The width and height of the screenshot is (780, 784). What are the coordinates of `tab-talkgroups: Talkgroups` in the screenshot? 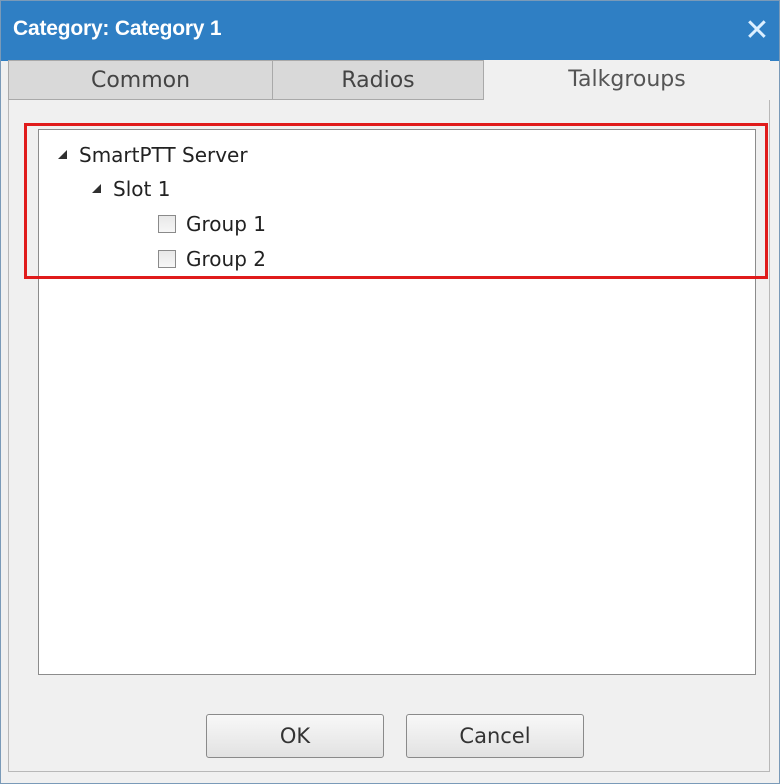 It's located at (627, 80).